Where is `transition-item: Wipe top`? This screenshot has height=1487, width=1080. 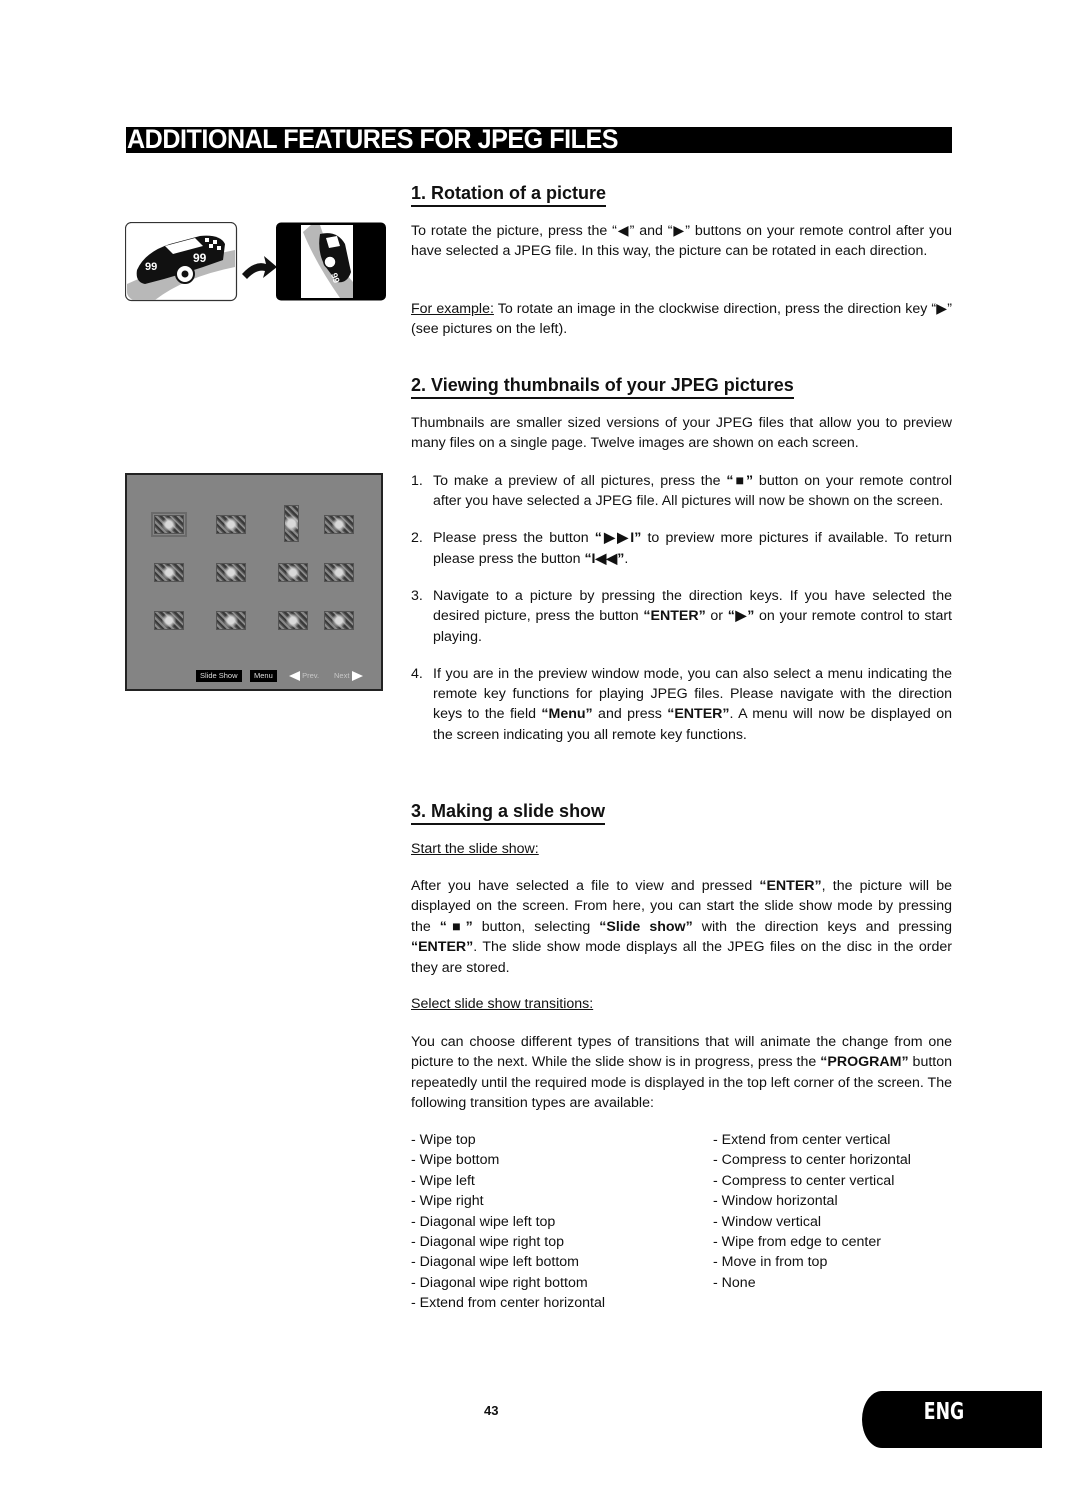
transition-item: Wipe top is located at coordinates (508, 1140).